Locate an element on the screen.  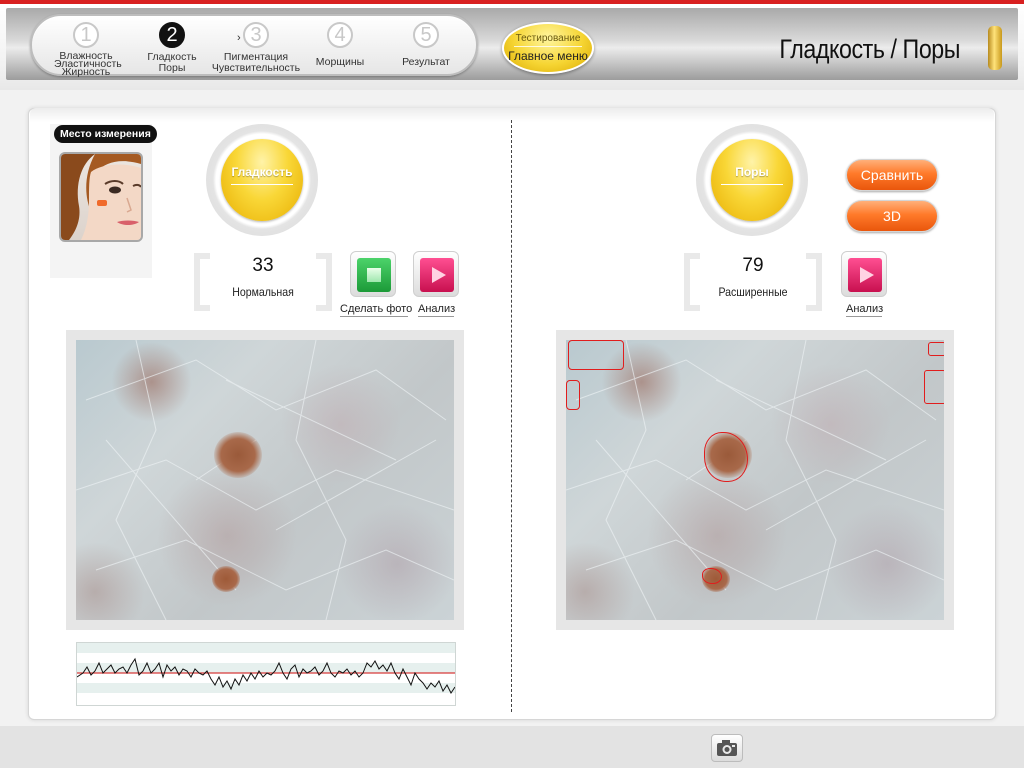
pores-orb: Поры is located at coordinates (752, 180).